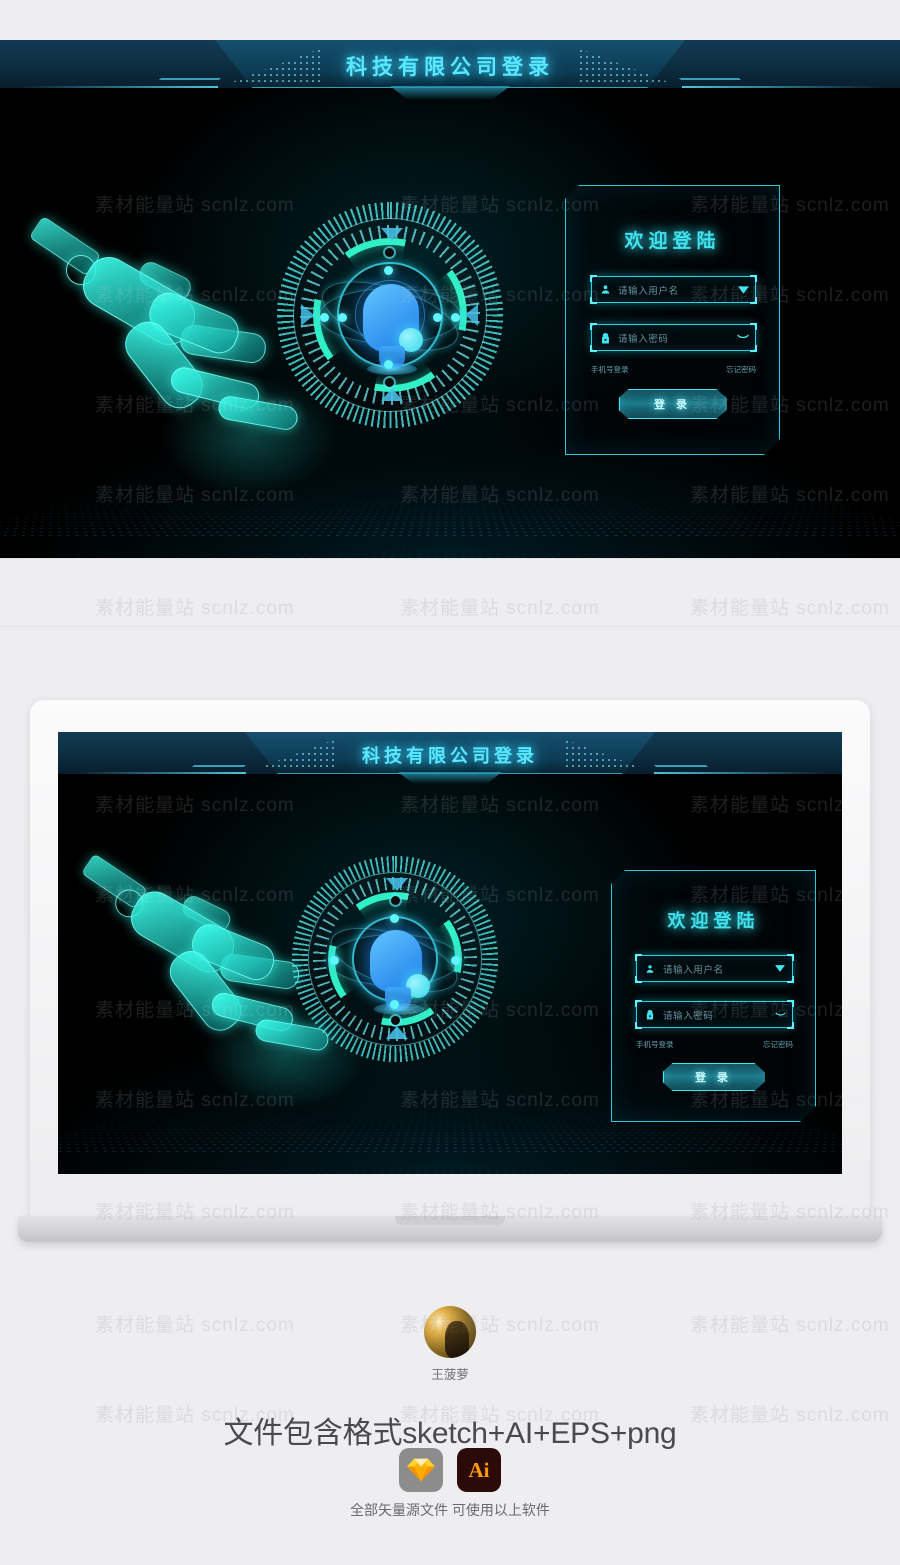 The width and height of the screenshot is (900, 1565). I want to click on lock-icon, so click(605, 338).